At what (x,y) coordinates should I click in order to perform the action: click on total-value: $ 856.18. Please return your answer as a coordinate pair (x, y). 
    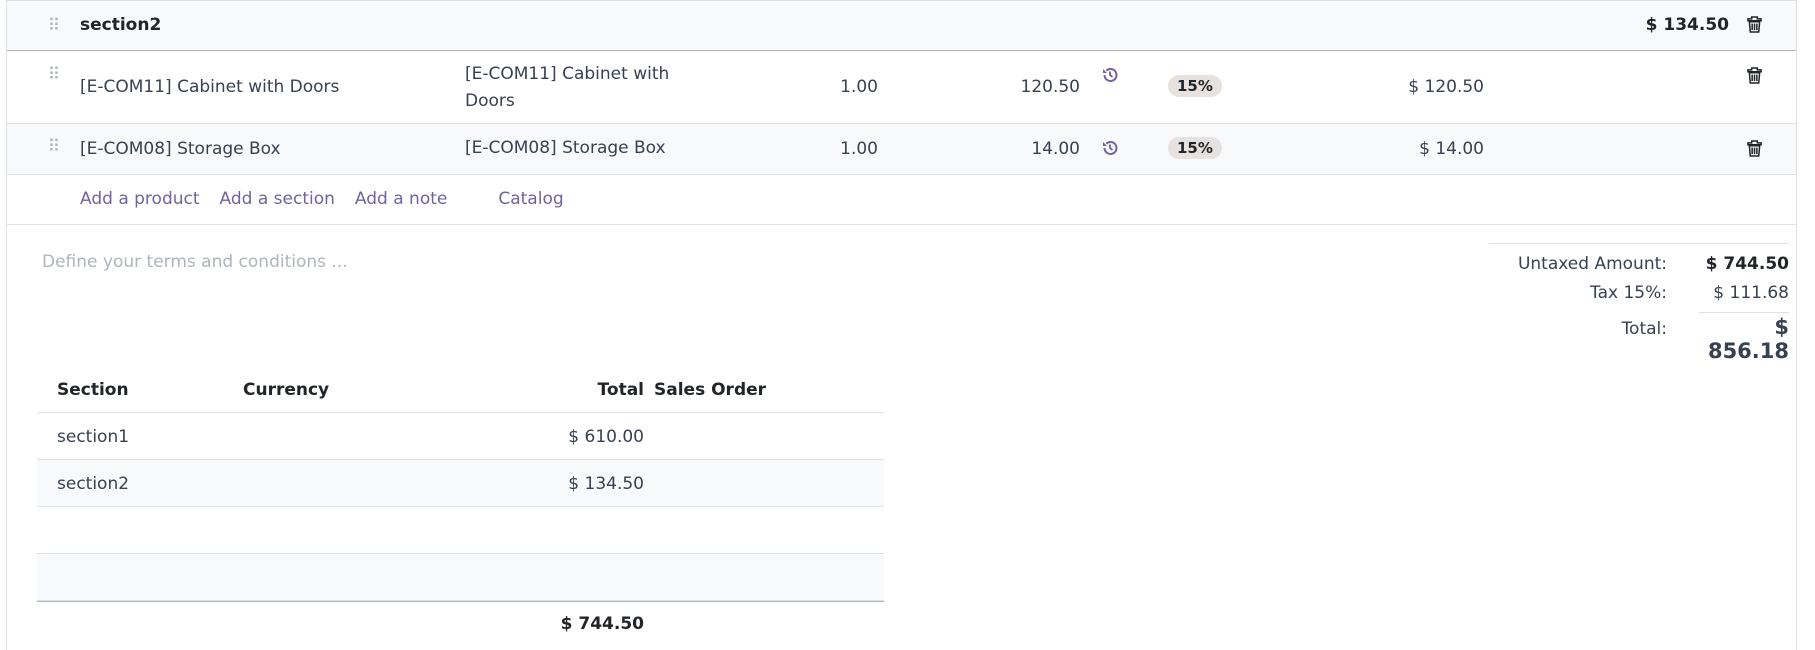
    Looking at the image, I should click on (1744, 337).